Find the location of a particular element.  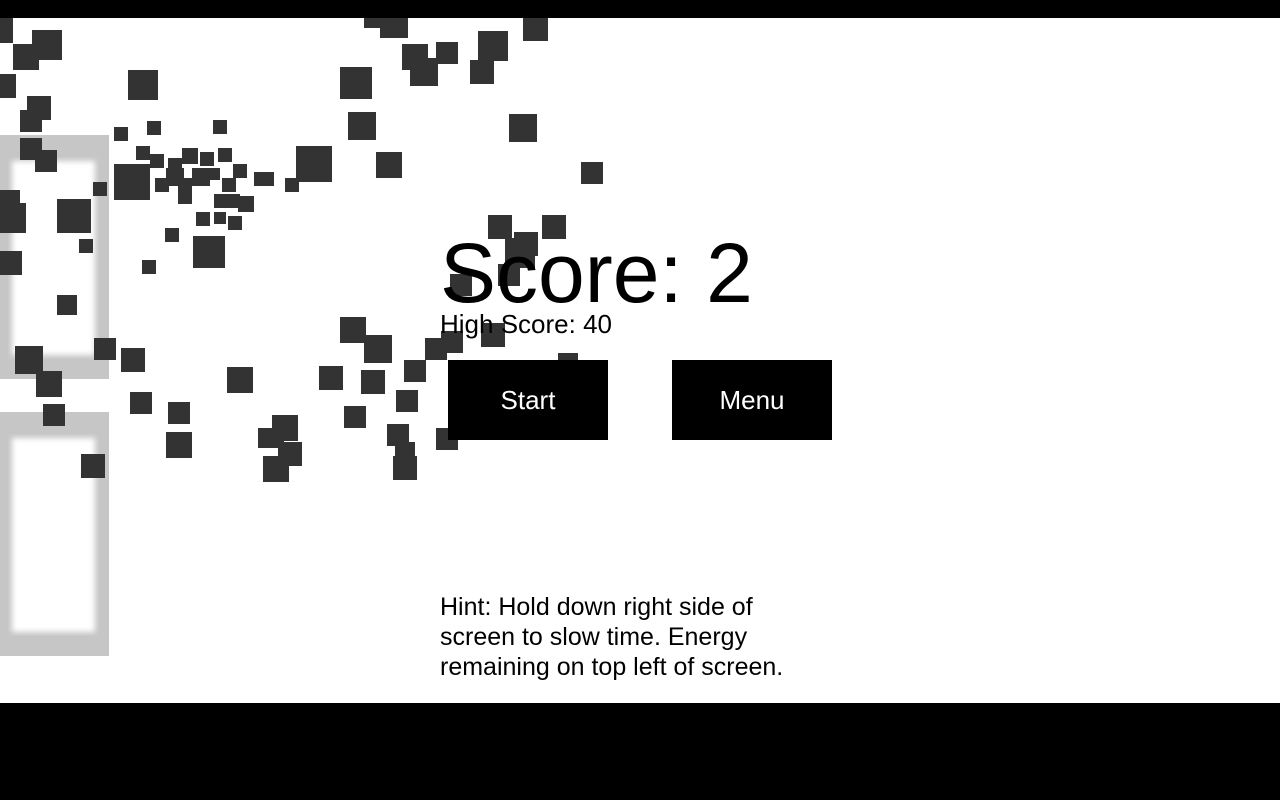

letterbox-bottom is located at coordinates (640, 751).